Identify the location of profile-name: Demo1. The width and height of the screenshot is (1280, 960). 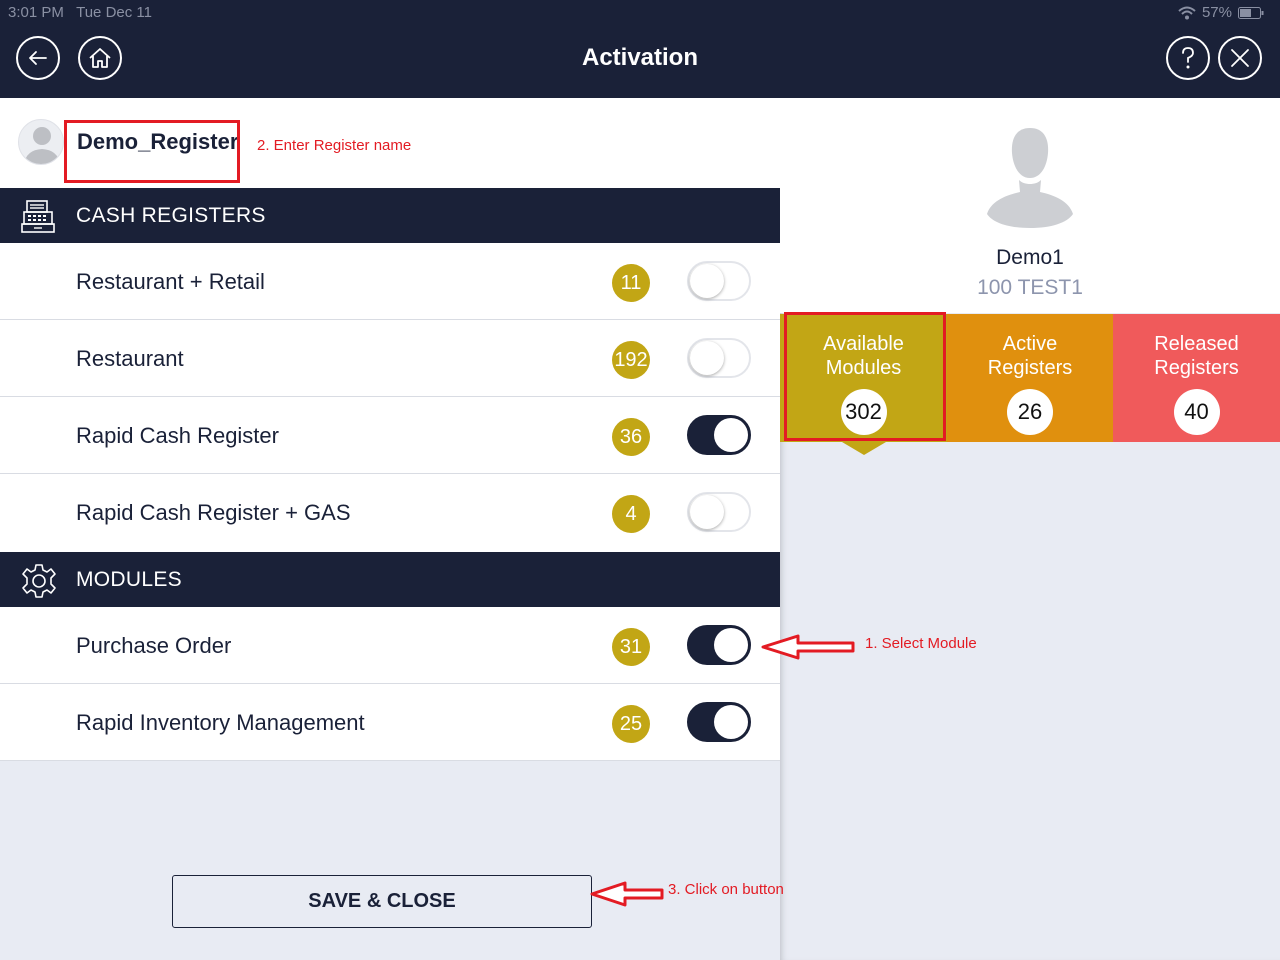
(1030, 257).